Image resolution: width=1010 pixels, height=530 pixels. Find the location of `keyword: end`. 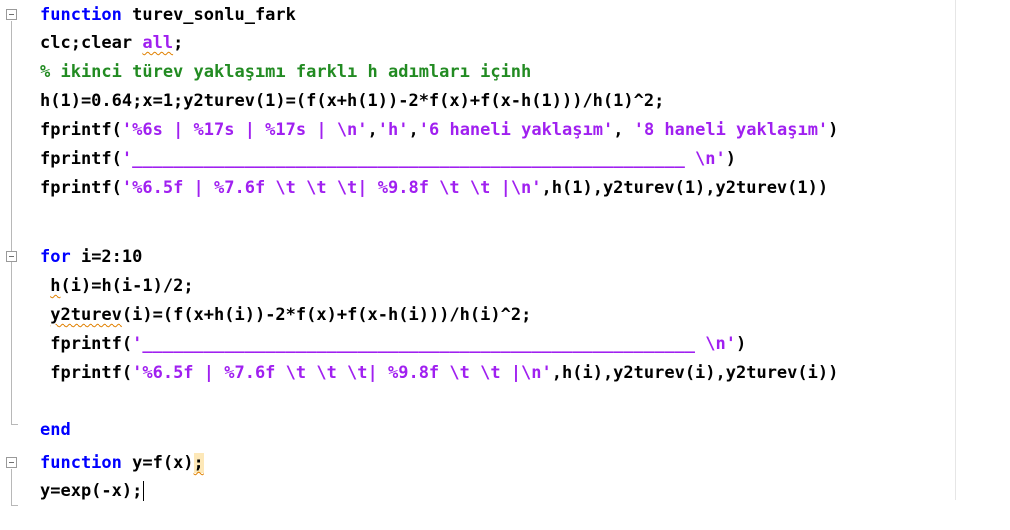

keyword: end is located at coordinates (55, 430).